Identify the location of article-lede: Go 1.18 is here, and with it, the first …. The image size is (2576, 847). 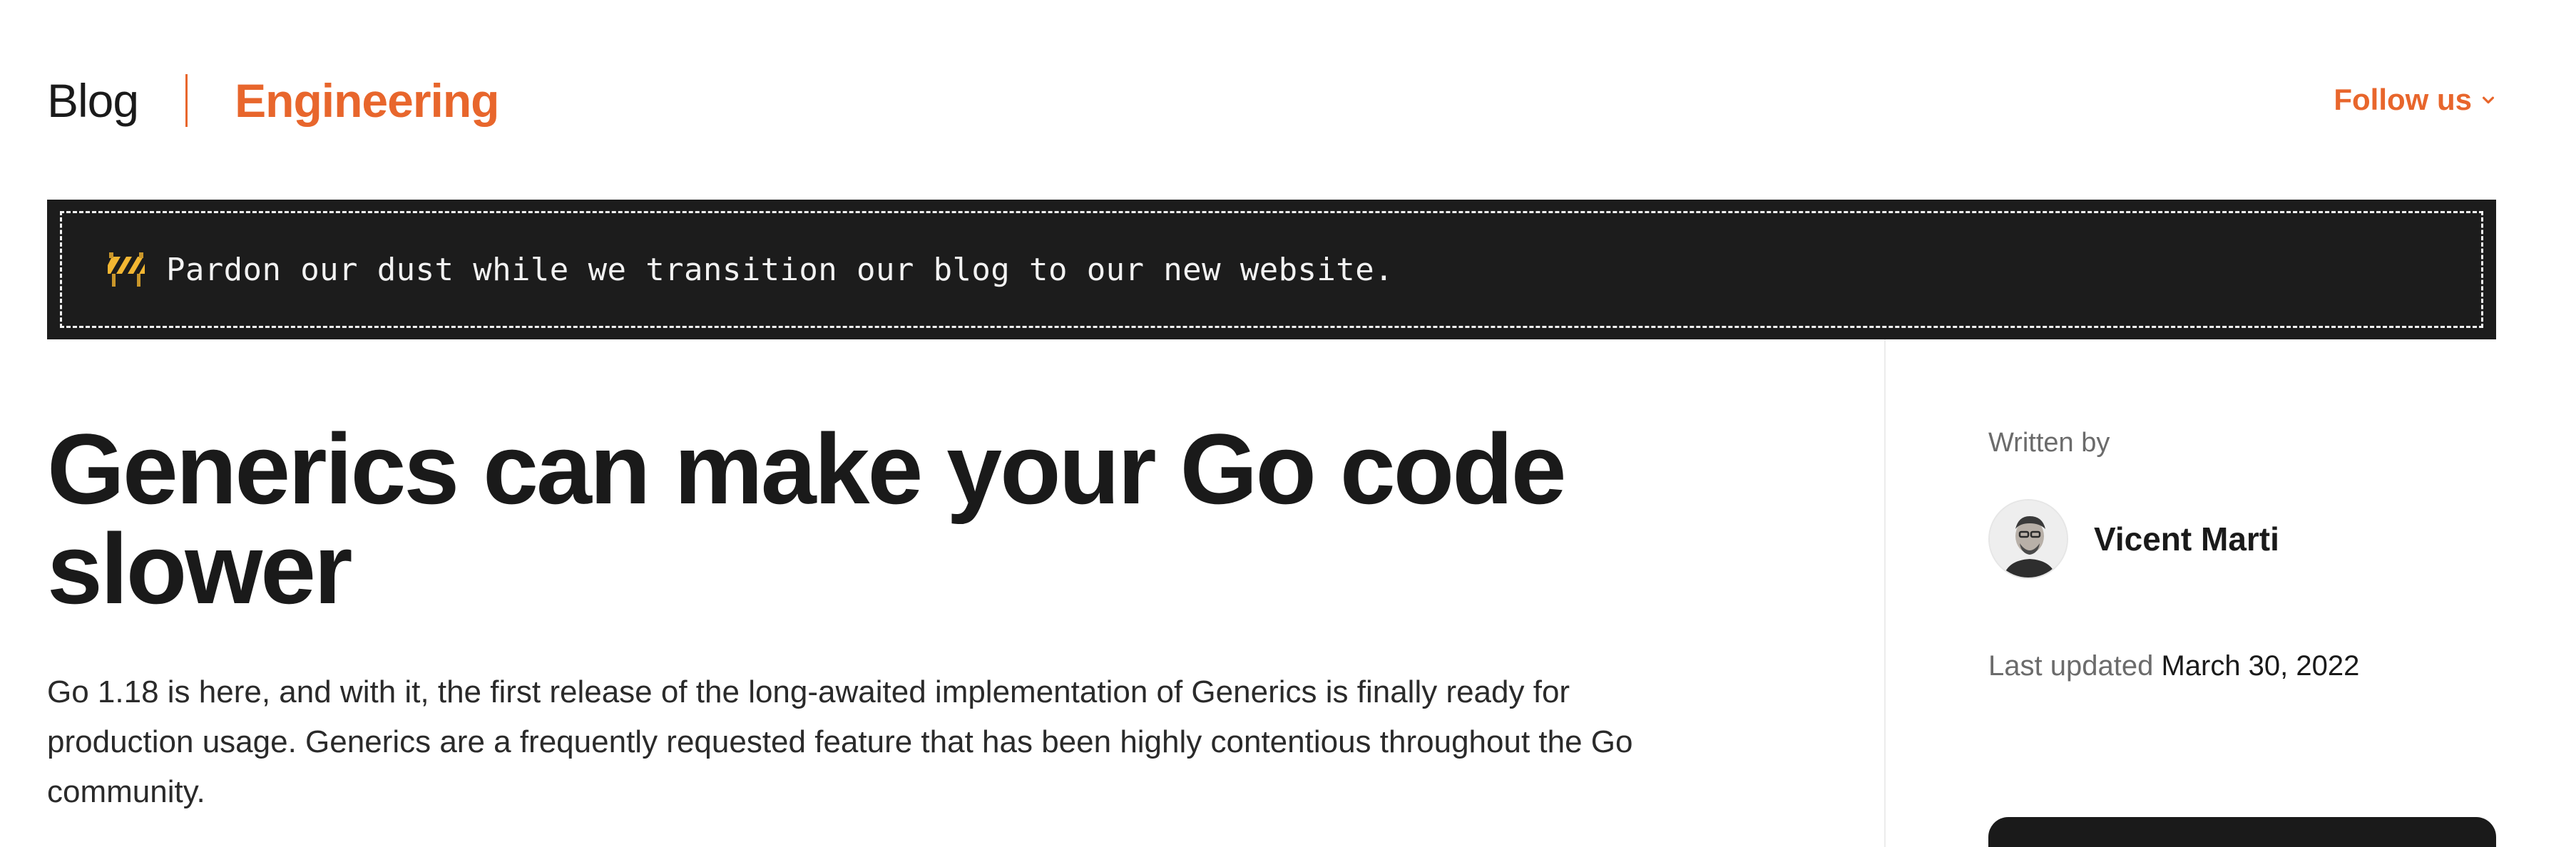
(840, 741).